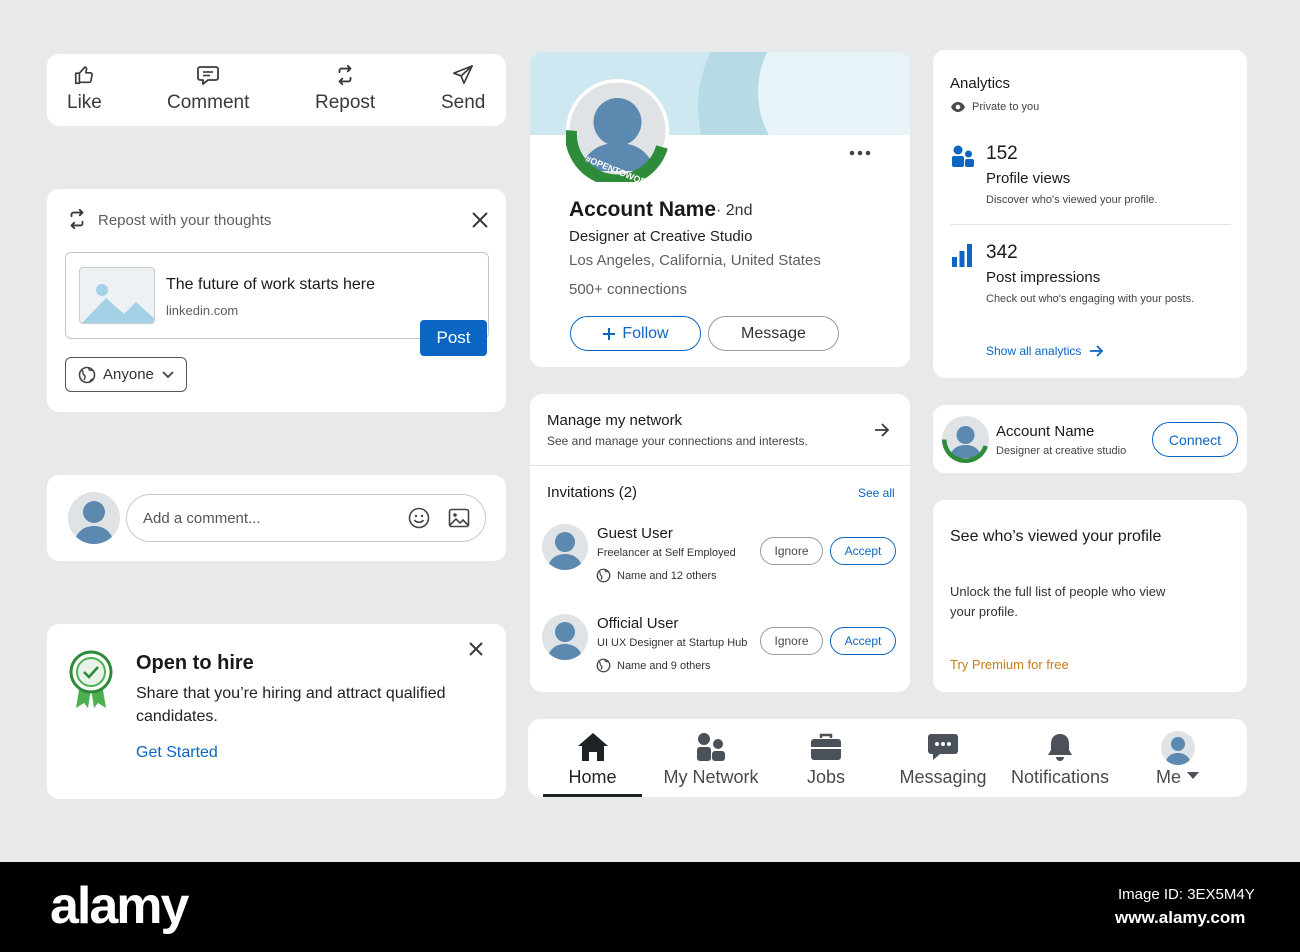  I want to click on suggestion-headline: Designer at creative studio, so click(1061, 451).